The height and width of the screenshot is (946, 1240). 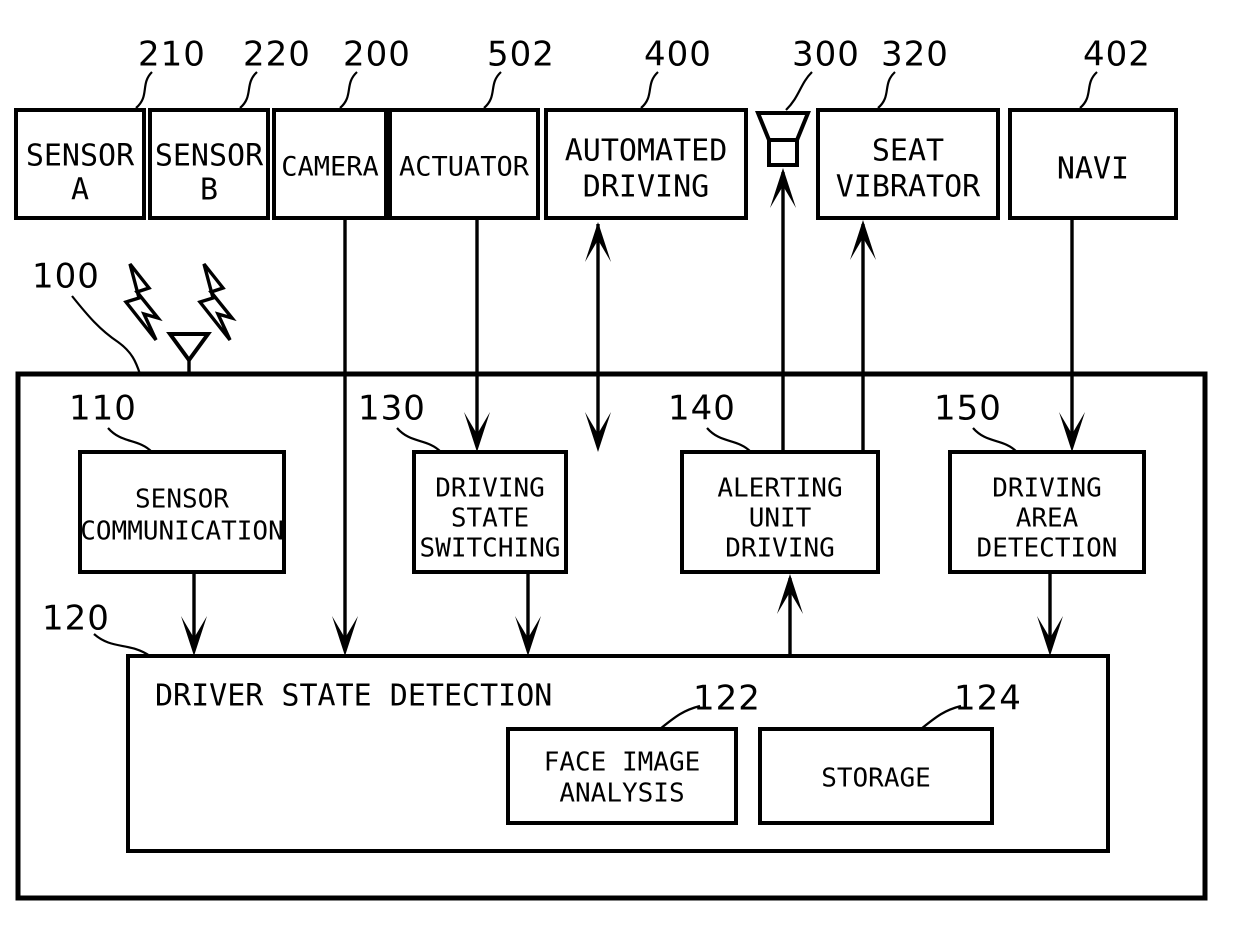 I want to click on ref-200: 200, so click(x=377, y=55).